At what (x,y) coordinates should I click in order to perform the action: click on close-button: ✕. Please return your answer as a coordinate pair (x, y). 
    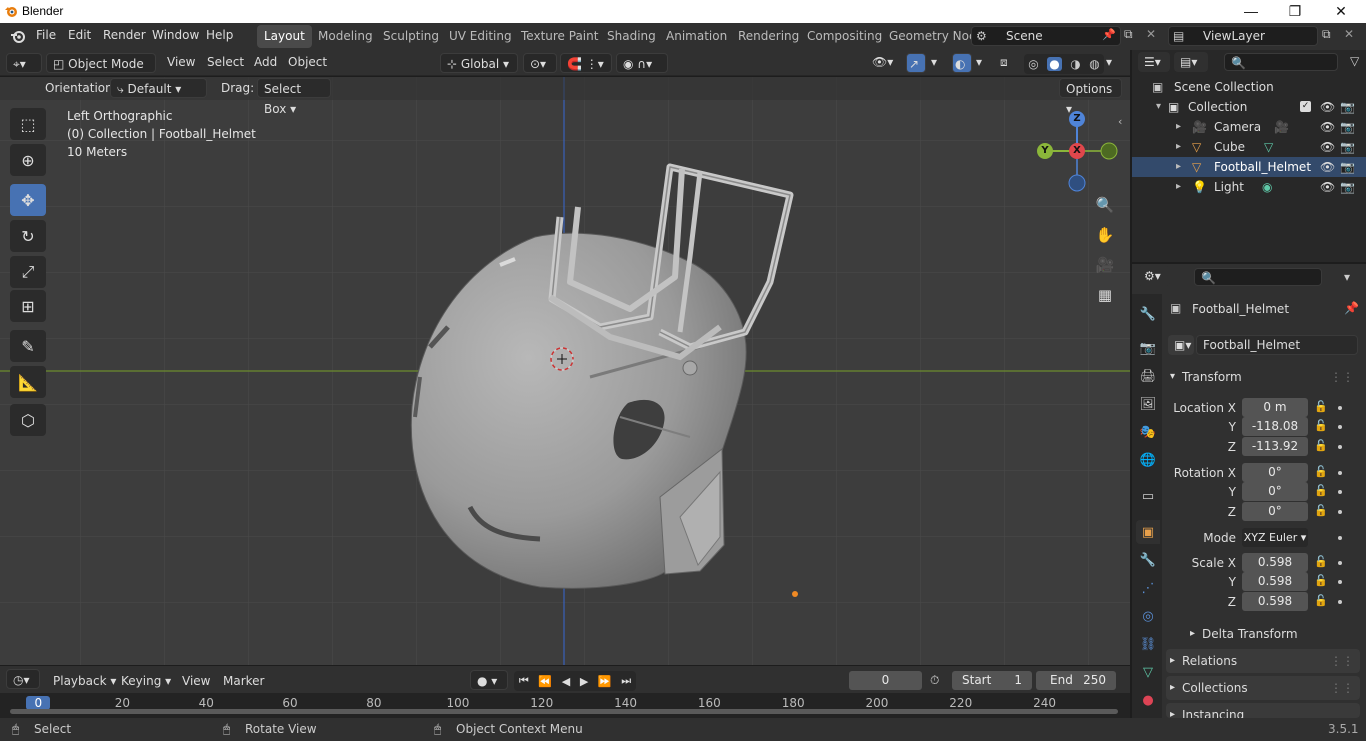
    Looking at the image, I should click on (1341, 11).